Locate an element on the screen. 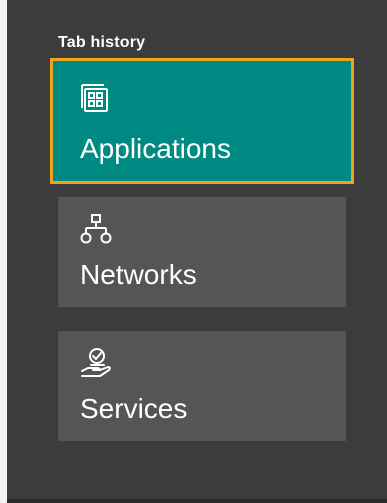  panel-title: Tab history is located at coordinates (102, 42).